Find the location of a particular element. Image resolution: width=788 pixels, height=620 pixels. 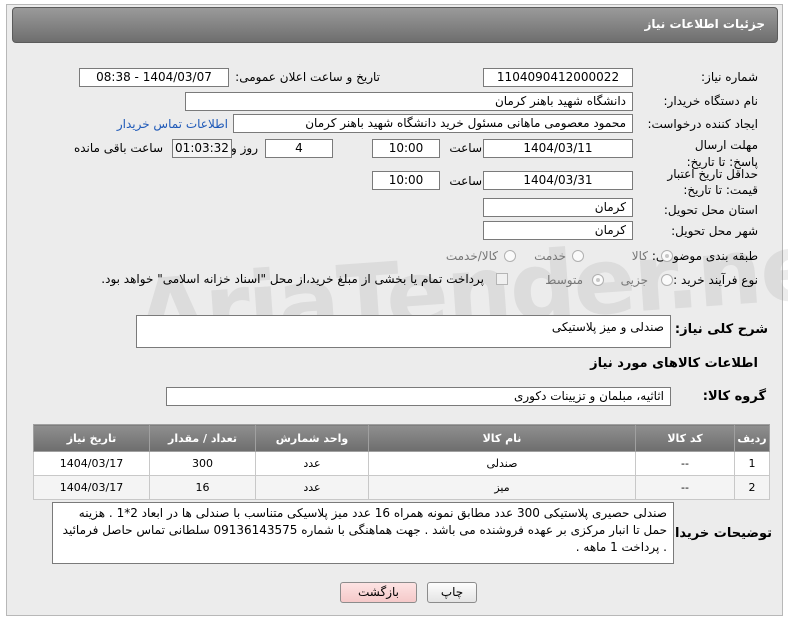

goods-info-title: اطلاعات کالاهای مورد نیاز is located at coordinates (674, 363).